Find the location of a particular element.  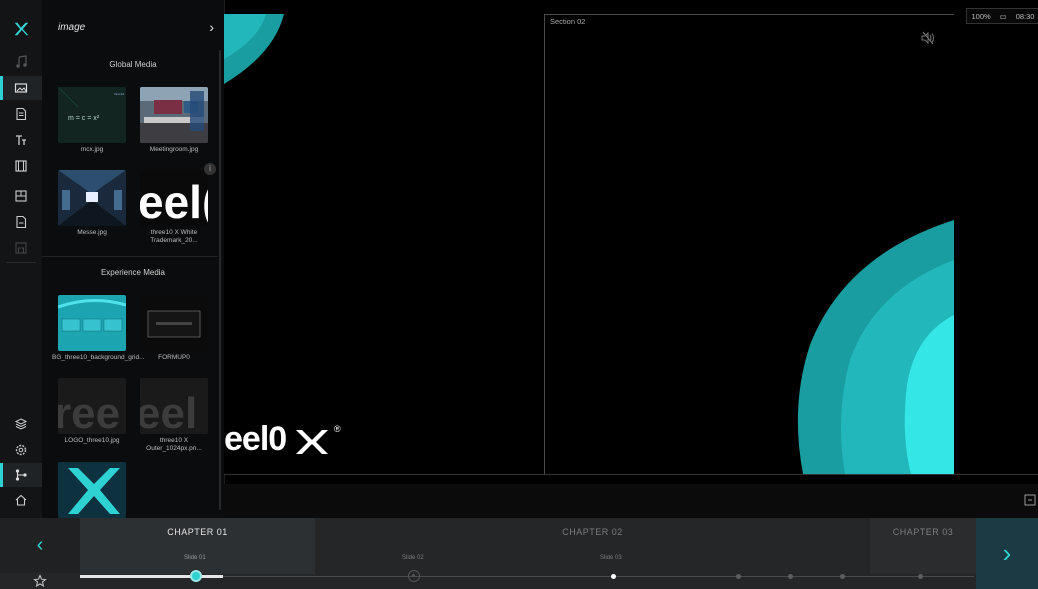

file-icon is located at coordinates (21, 222).